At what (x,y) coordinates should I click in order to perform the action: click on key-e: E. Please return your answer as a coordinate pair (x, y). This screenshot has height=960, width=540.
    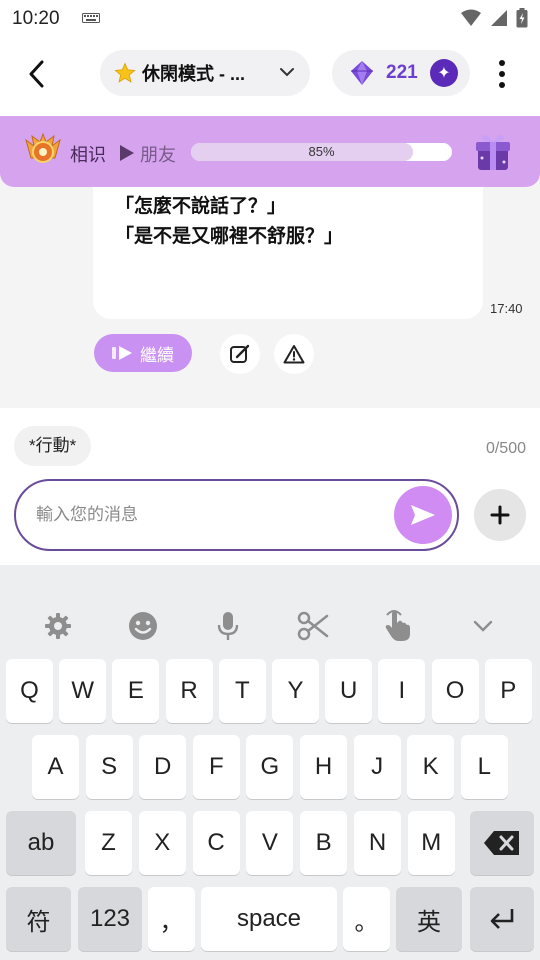
    Looking at the image, I should click on (136, 691).